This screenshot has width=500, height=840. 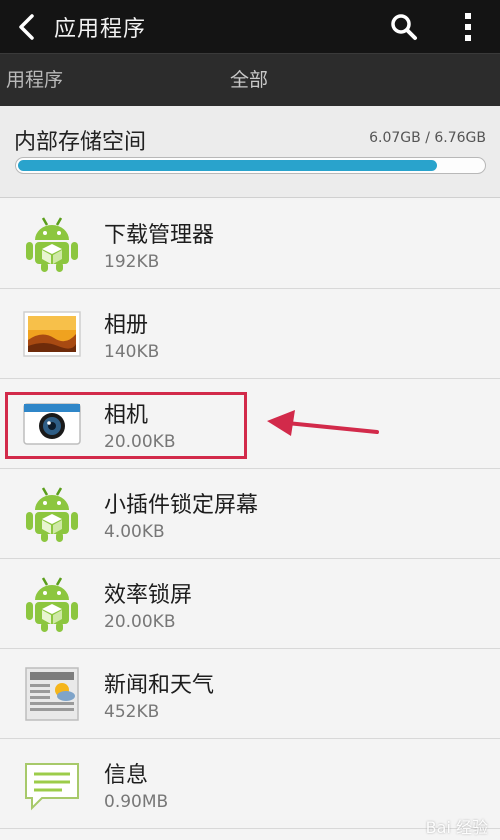 I want to click on search-button, so click(x=404, y=26).